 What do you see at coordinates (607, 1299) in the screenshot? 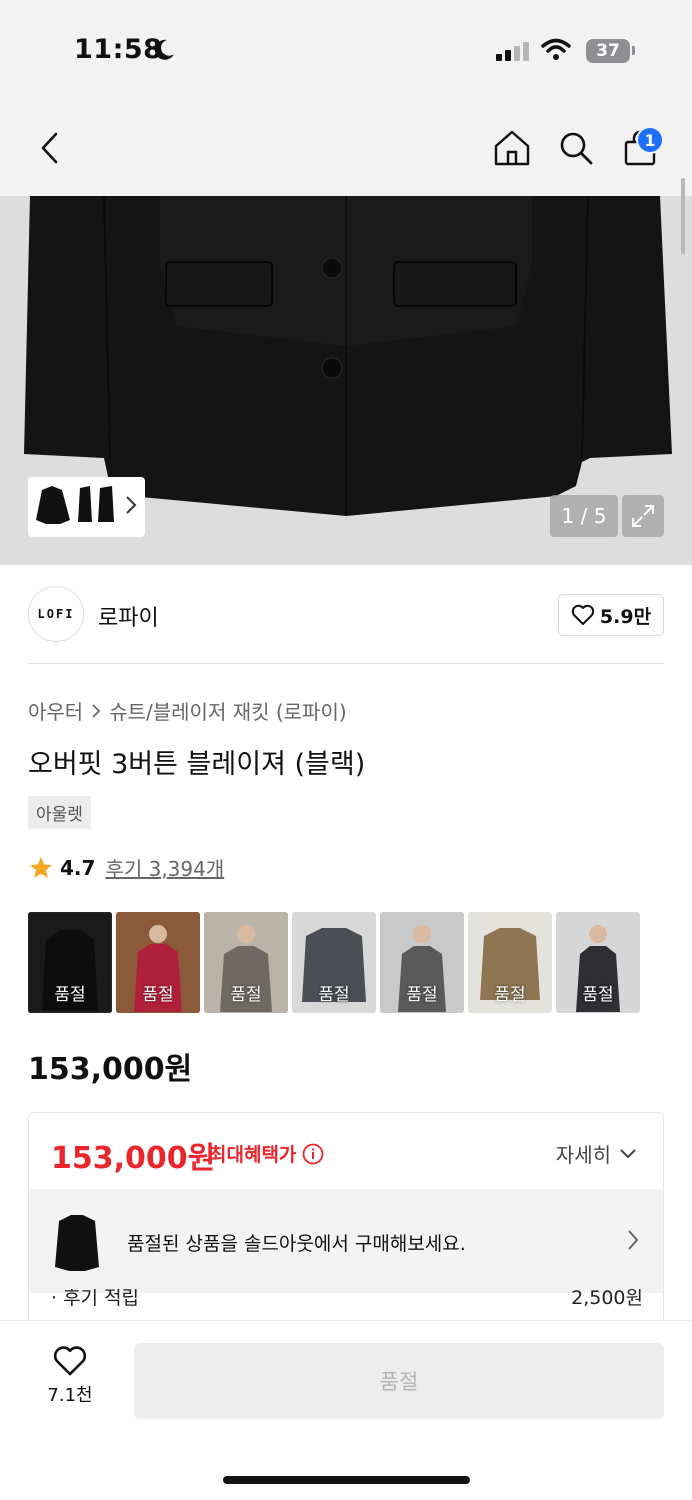
I see `benefit-row-value: 2,500원` at bounding box center [607, 1299].